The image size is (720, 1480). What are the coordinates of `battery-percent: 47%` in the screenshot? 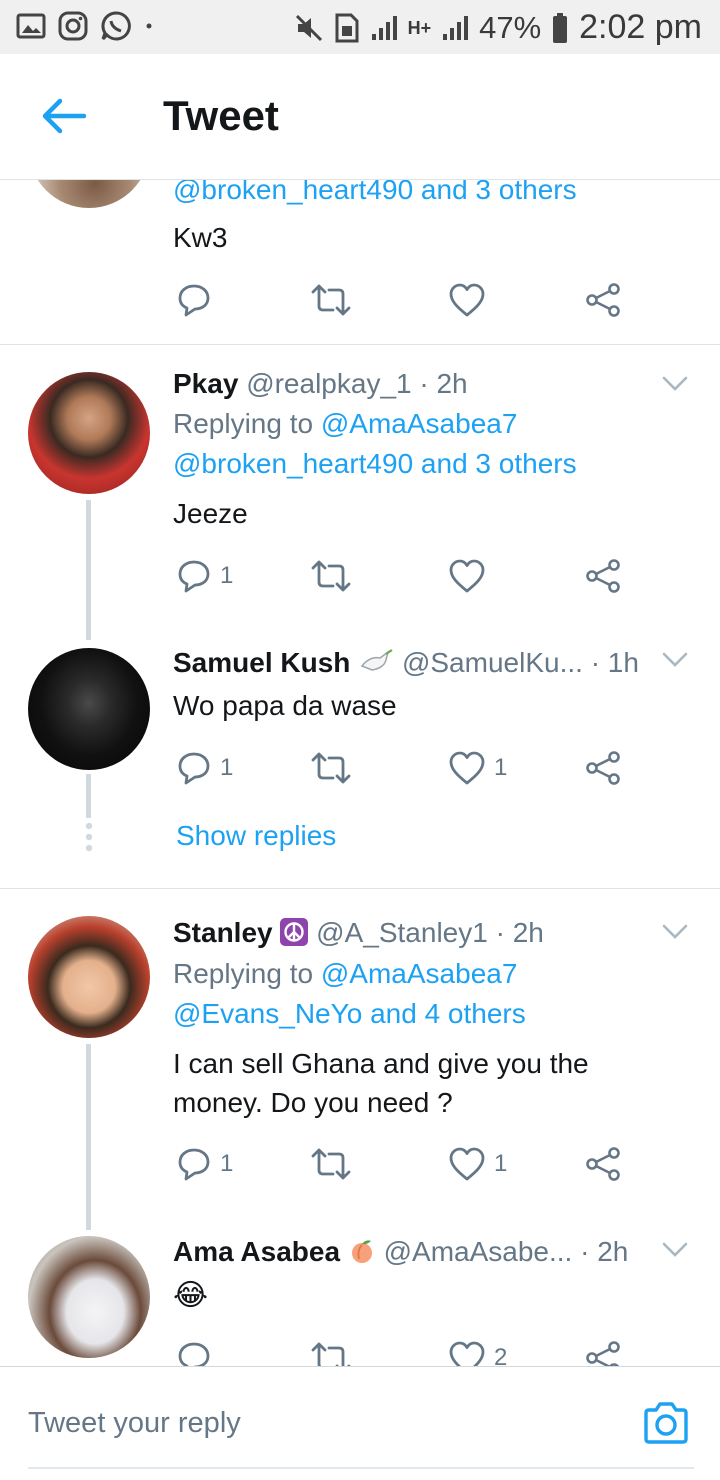 It's located at (510, 27).